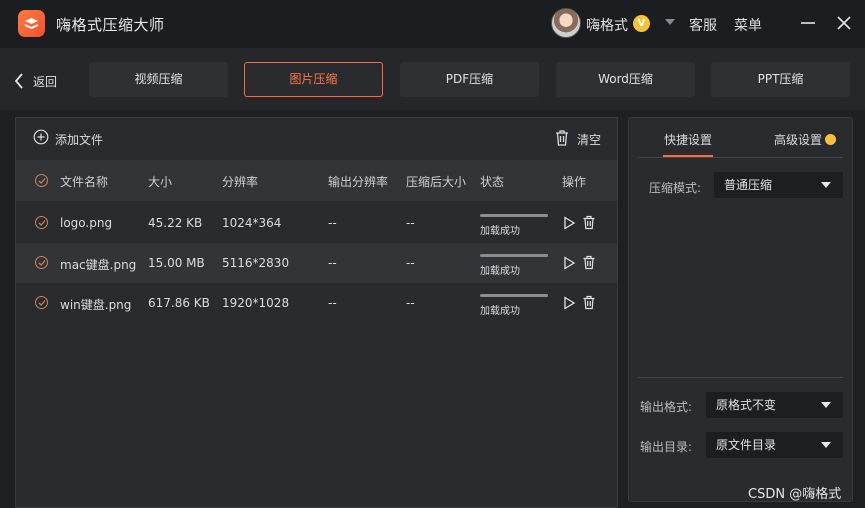 The height and width of the screenshot is (508, 865). What do you see at coordinates (589, 140) in the screenshot?
I see `clear-label: 清空` at bounding box center [589, 140].